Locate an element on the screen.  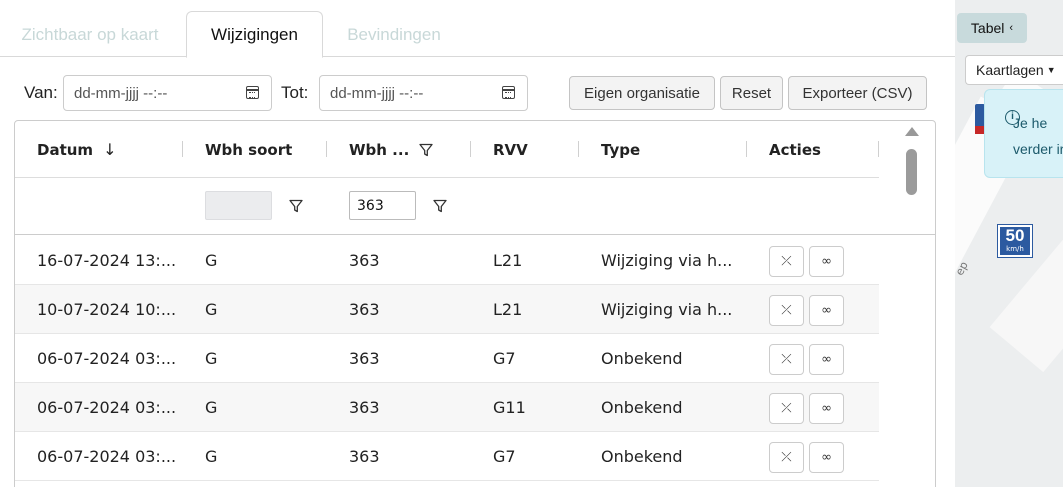
speed-sign-value: 50 is located at coordinates (1015, 235).